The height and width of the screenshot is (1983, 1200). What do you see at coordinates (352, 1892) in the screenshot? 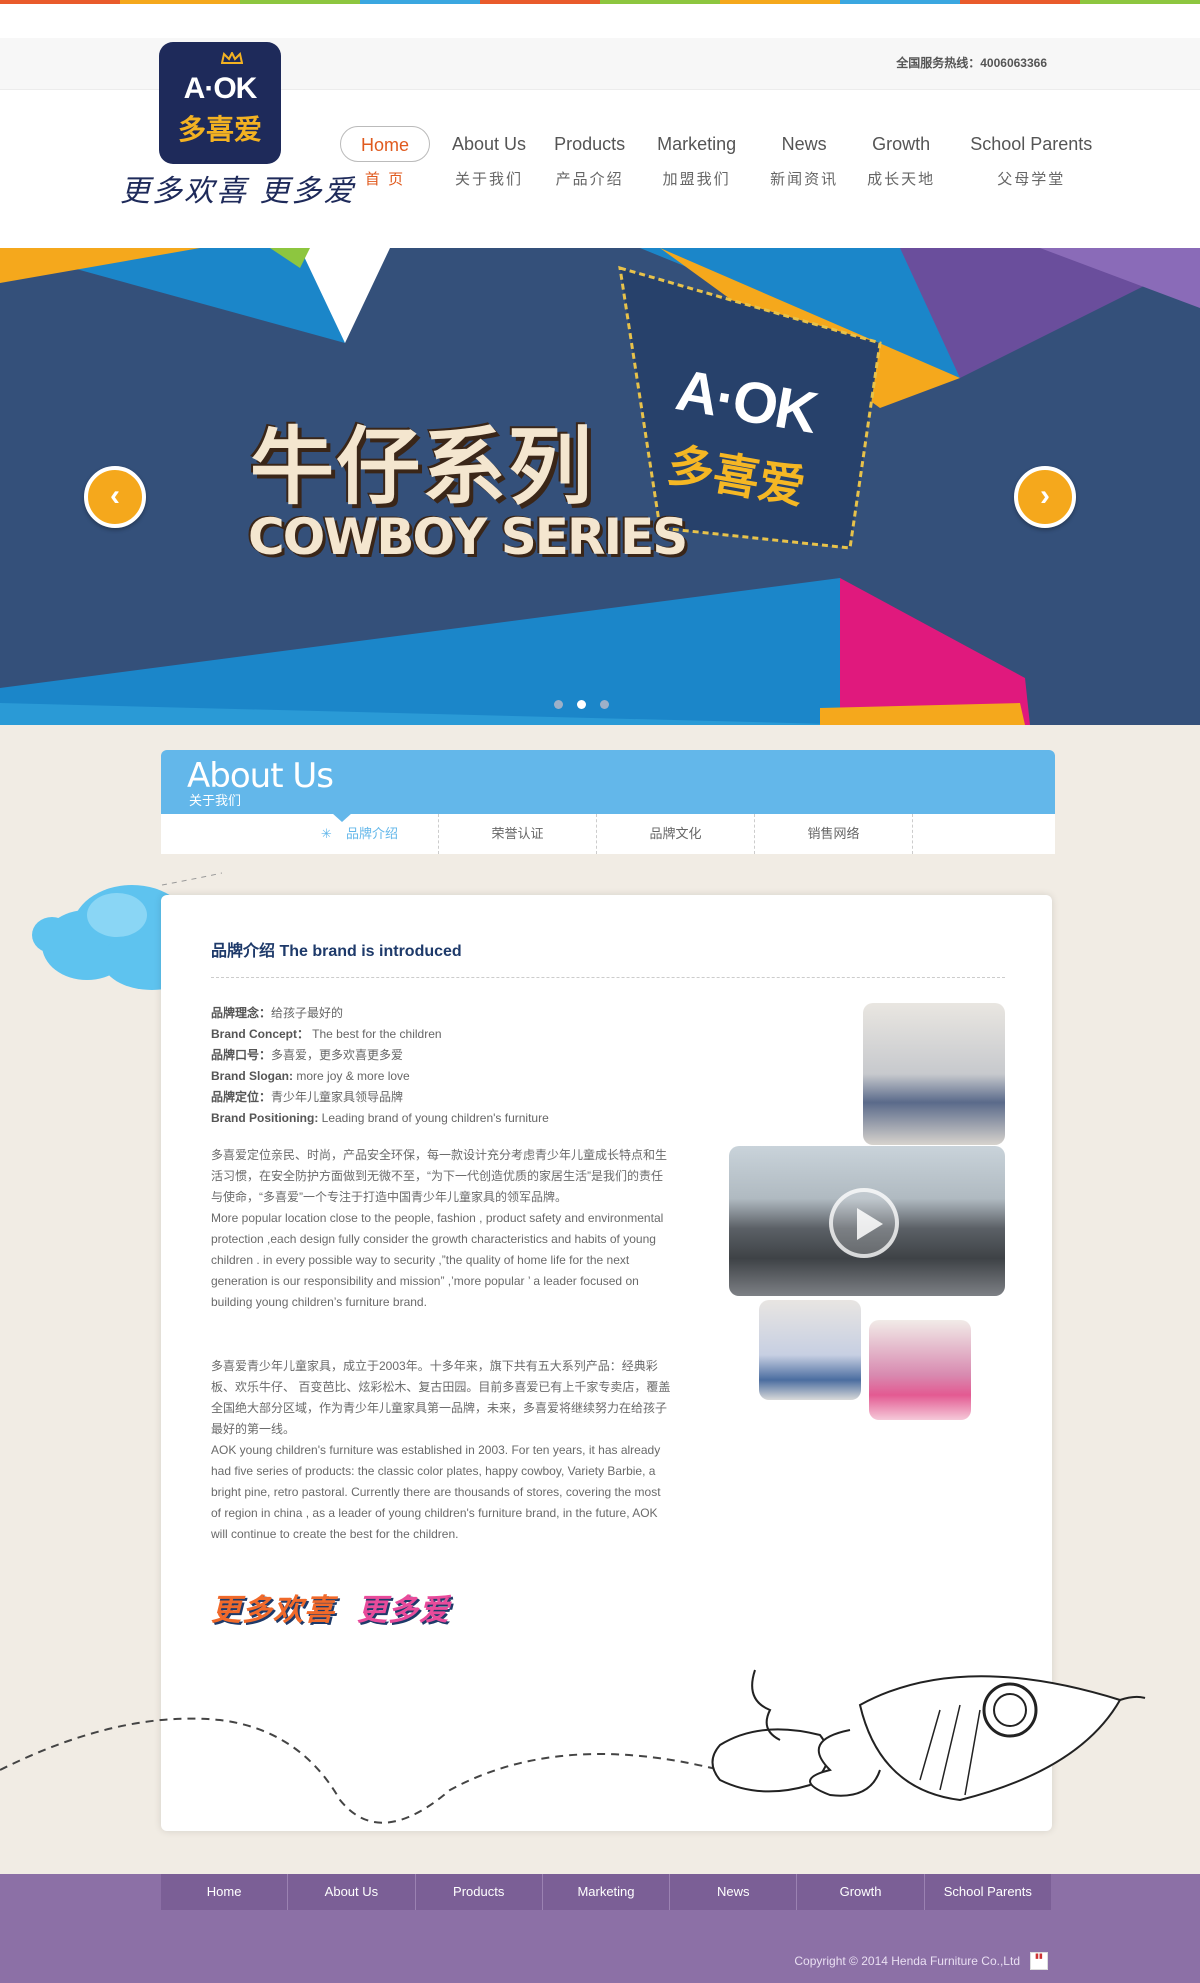
I see `footer-link-about-us: About Us` at bounding box center [352, 1892].